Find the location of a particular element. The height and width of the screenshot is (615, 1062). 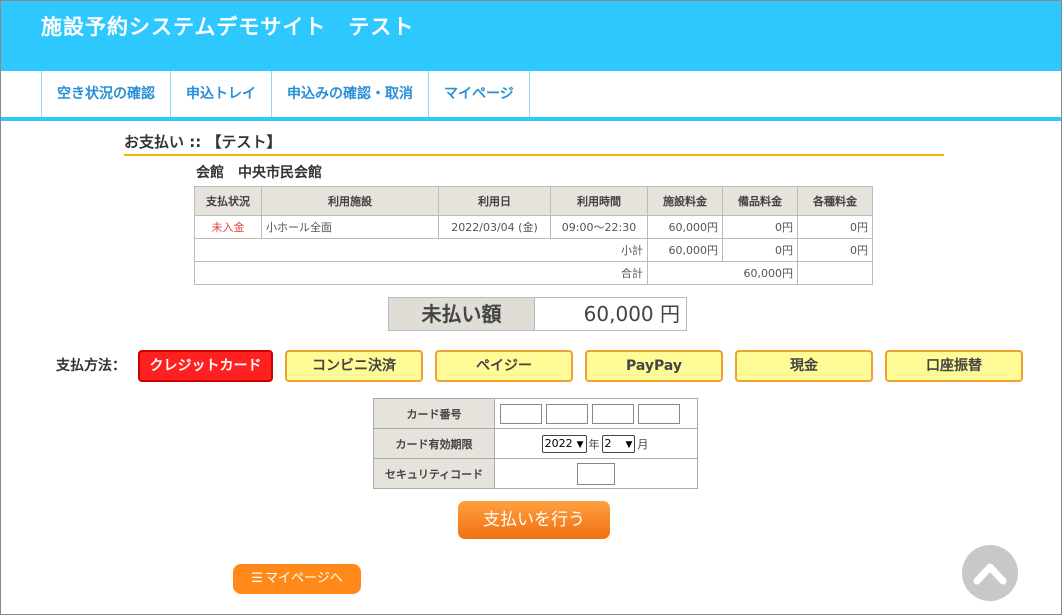

subtotal-facility-fee: 60,000円 is located at coordinates (685, 250).